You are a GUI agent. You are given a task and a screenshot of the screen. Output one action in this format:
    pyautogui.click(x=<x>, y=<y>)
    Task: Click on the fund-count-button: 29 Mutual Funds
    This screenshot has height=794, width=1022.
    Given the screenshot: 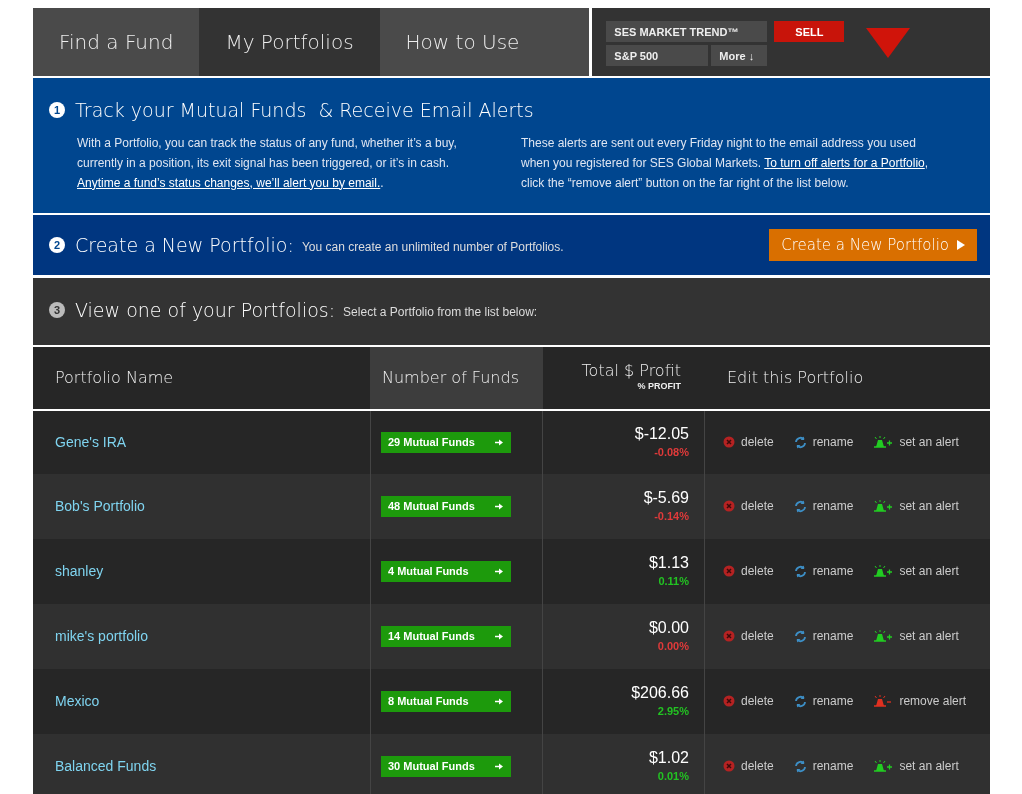 What is the action you would take?
    pyautogui.click(x=446, y=442)
    